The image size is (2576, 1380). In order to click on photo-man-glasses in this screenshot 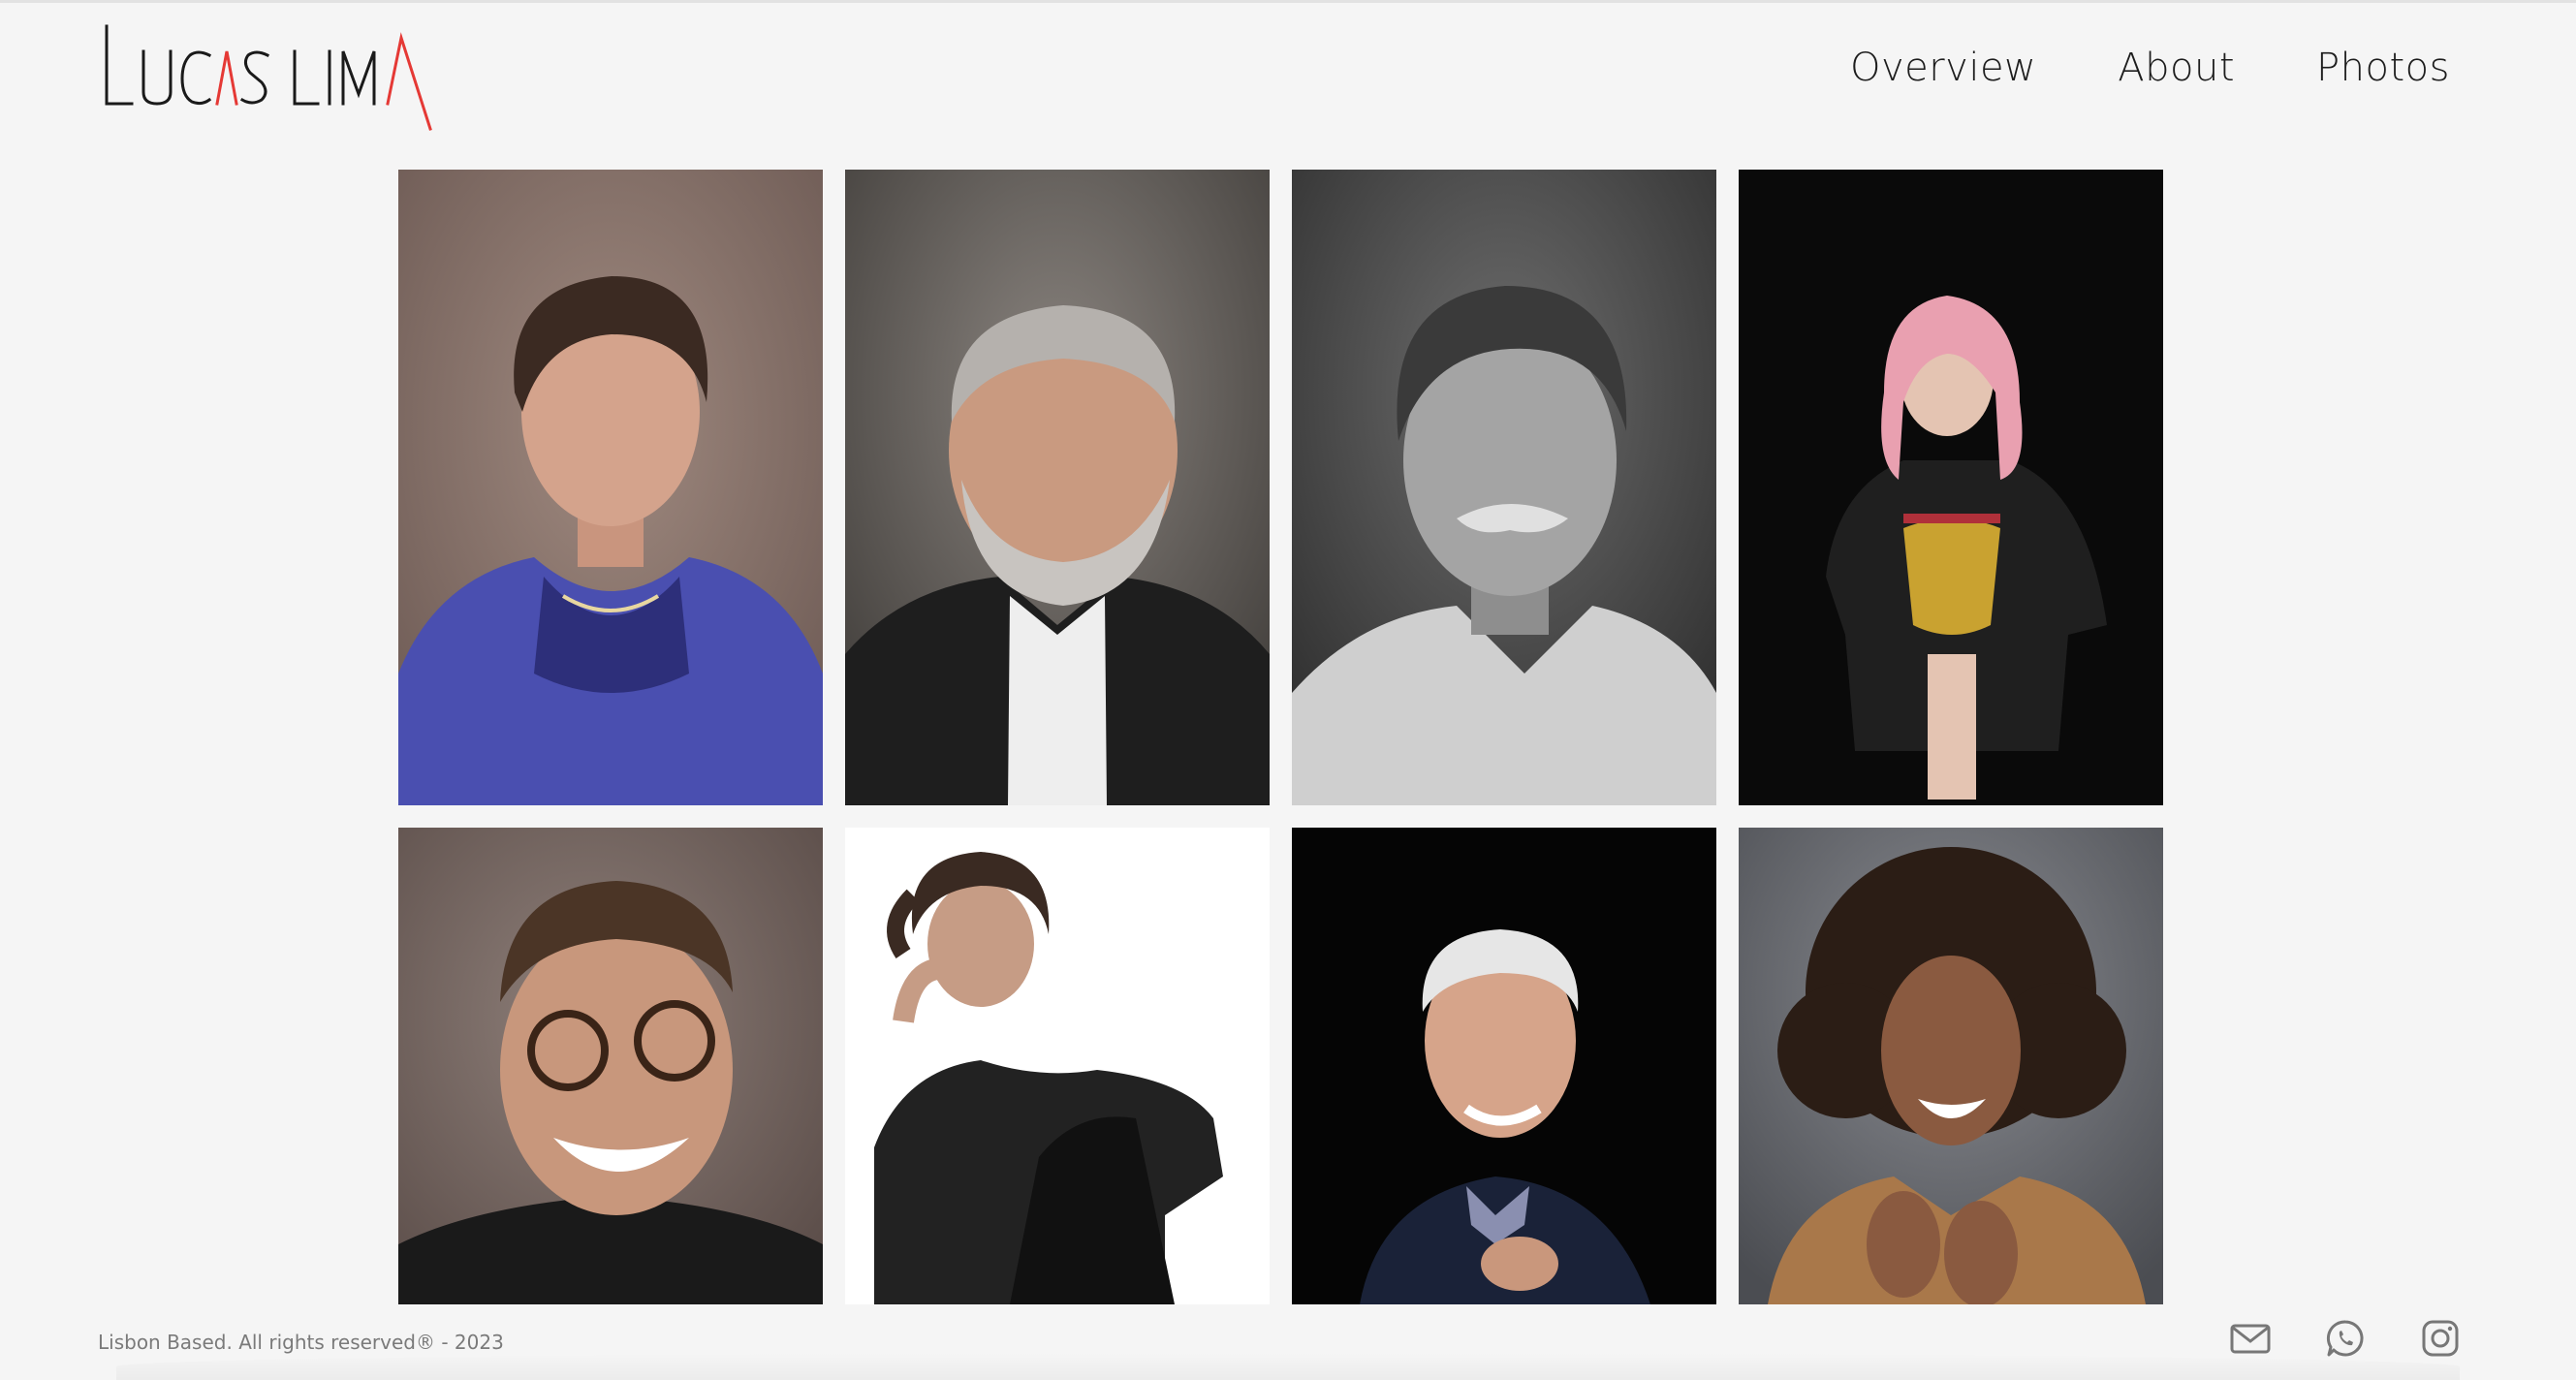, I will do `click(610, 1066)`.